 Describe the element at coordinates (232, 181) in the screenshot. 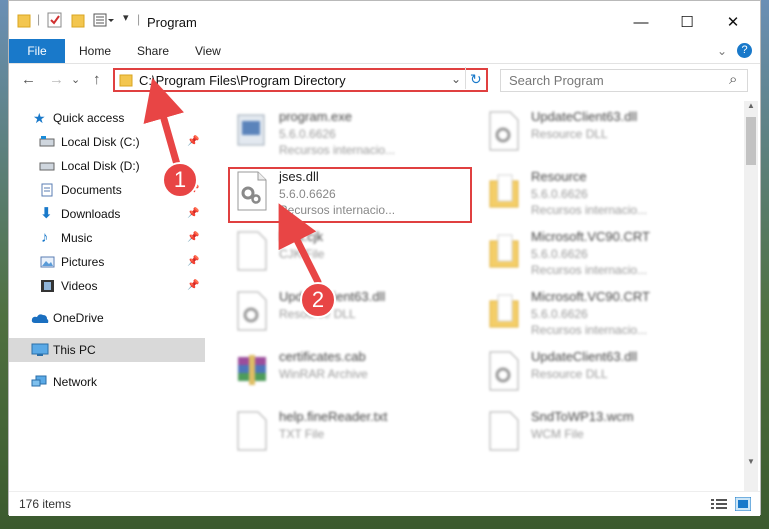

I see `annotation-arrows` at that location.